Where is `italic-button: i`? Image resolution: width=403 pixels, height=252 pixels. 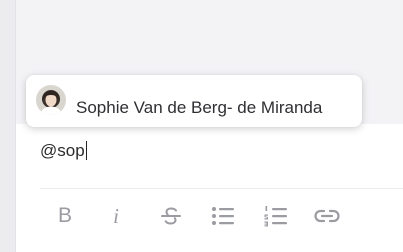
italic-button: i is located at coordinates (116, 216).